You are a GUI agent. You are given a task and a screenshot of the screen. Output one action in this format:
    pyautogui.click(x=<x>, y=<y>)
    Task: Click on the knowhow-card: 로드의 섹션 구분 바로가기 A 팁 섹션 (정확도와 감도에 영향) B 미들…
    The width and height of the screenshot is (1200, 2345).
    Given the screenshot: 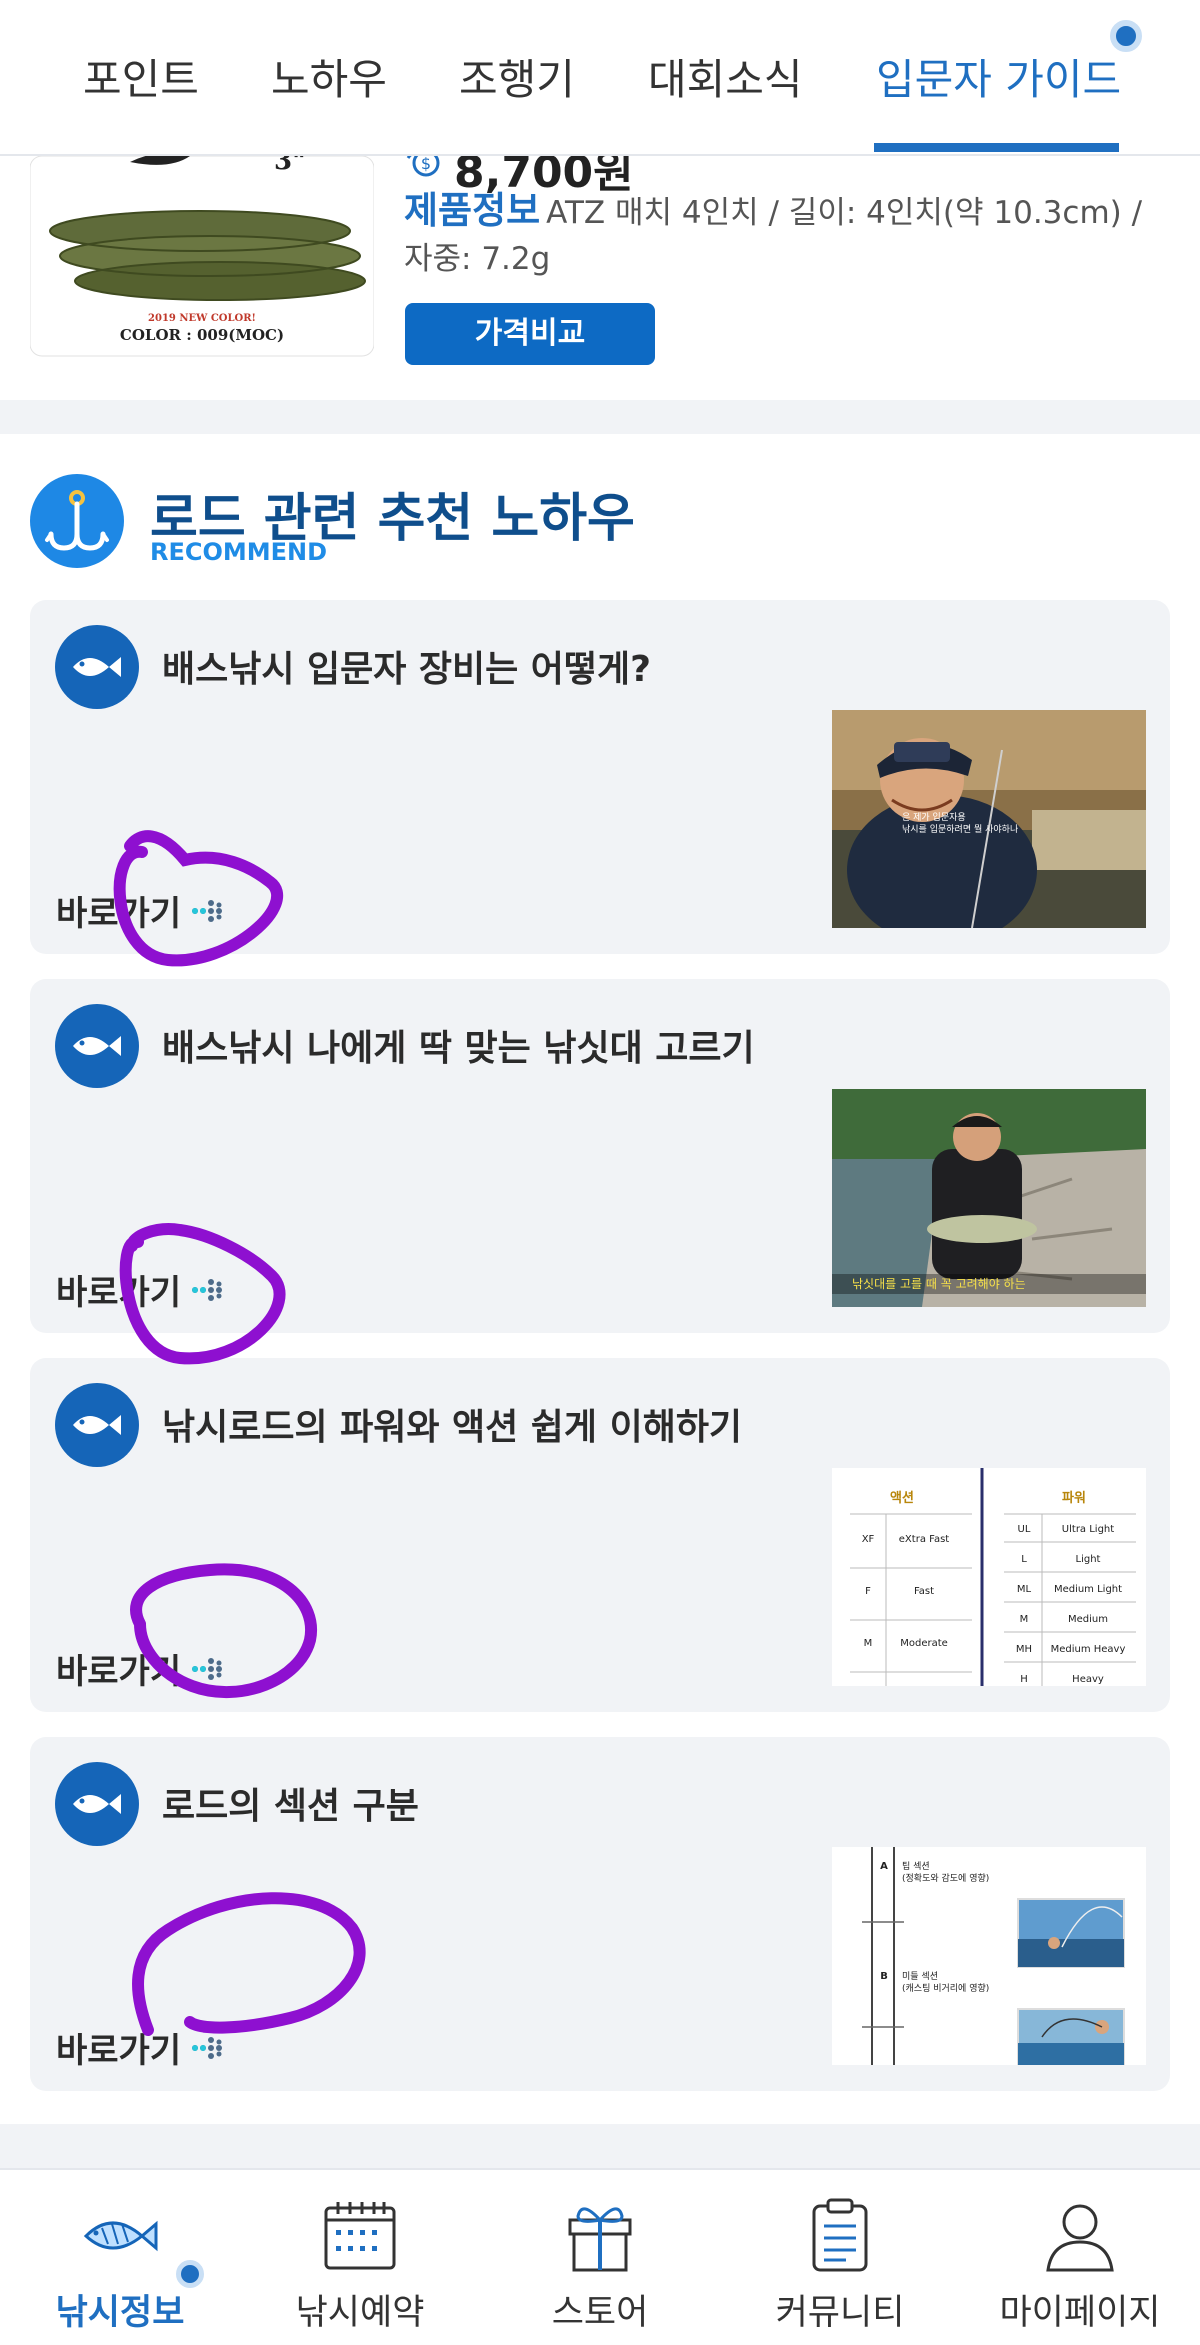 What is the action you would take?
    pyautogui.click(x=600, y=1914)
    